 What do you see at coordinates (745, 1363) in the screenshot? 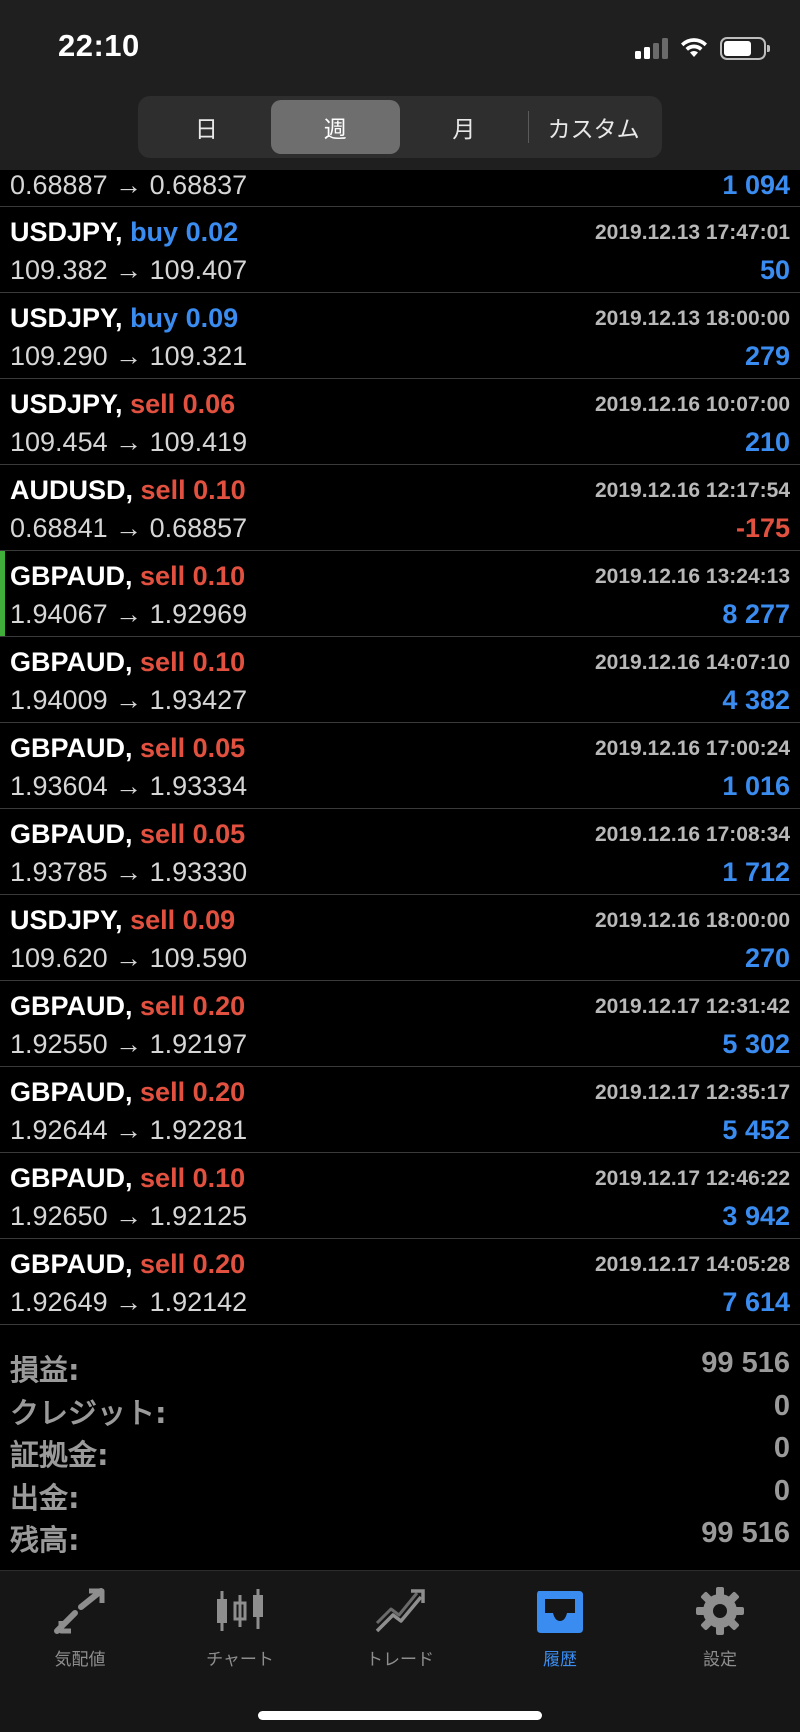
I see `summary-value: 99 516` at bounding box center [745, 1363].